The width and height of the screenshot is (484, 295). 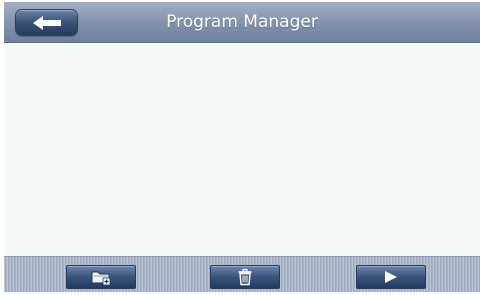 I want to click on new-folder-icon, so click(x=101, y=278).